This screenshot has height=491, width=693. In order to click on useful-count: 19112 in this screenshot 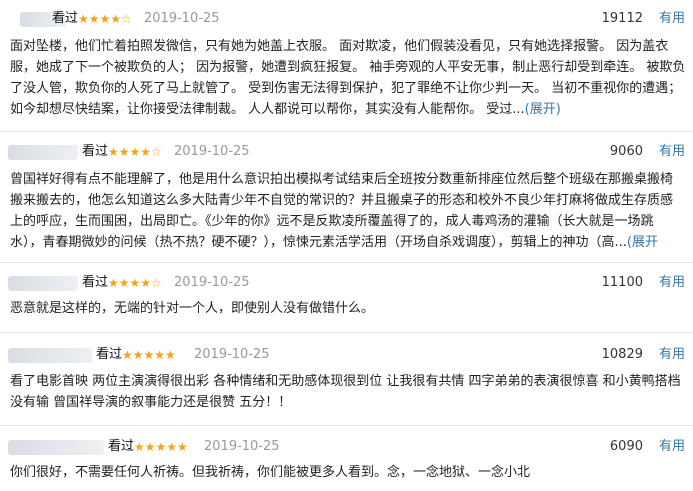, I will do `click(622, 18)`.